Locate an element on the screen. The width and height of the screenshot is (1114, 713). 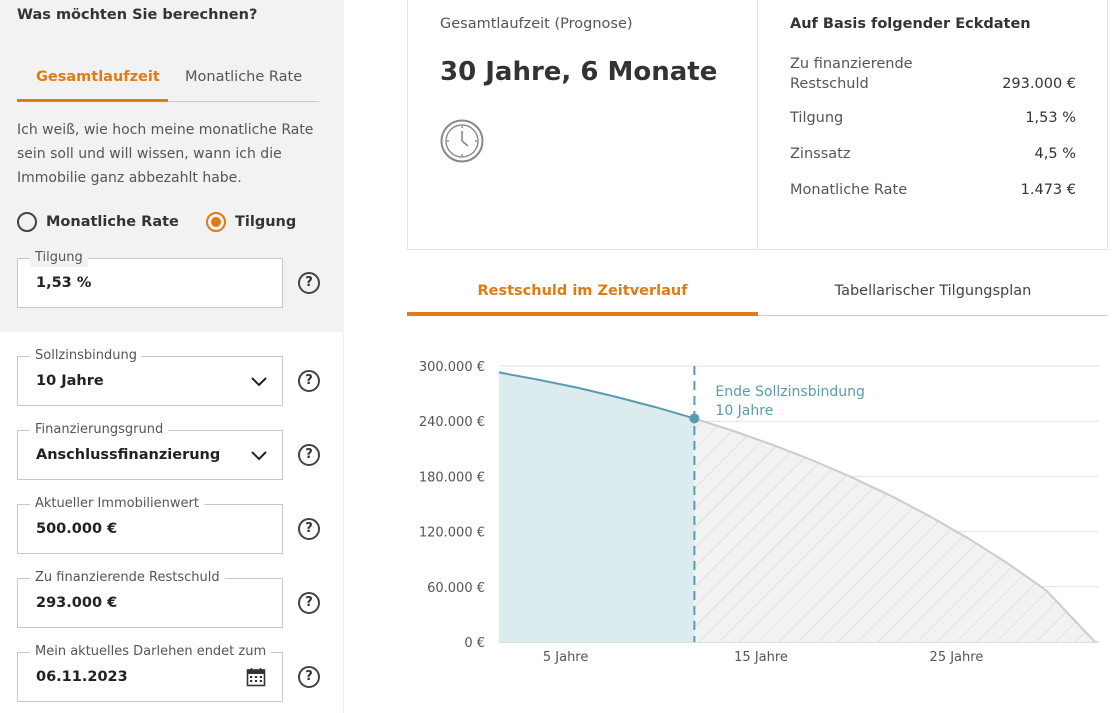
field-label: Finanzierungsgrund is located at coordinates (99, 430).